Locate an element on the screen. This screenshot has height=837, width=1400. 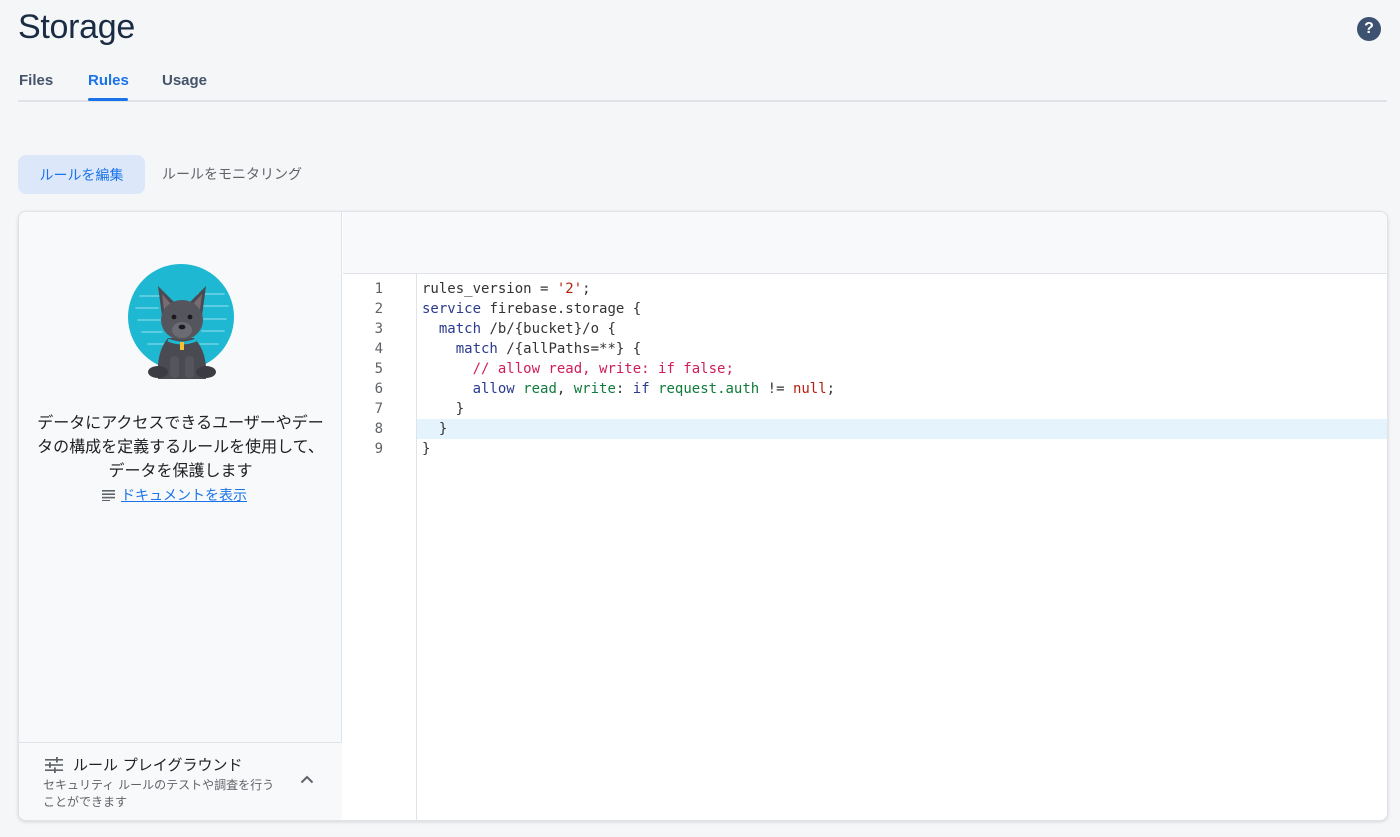
dog-illustration-icon is located at coordinates (181, 321).